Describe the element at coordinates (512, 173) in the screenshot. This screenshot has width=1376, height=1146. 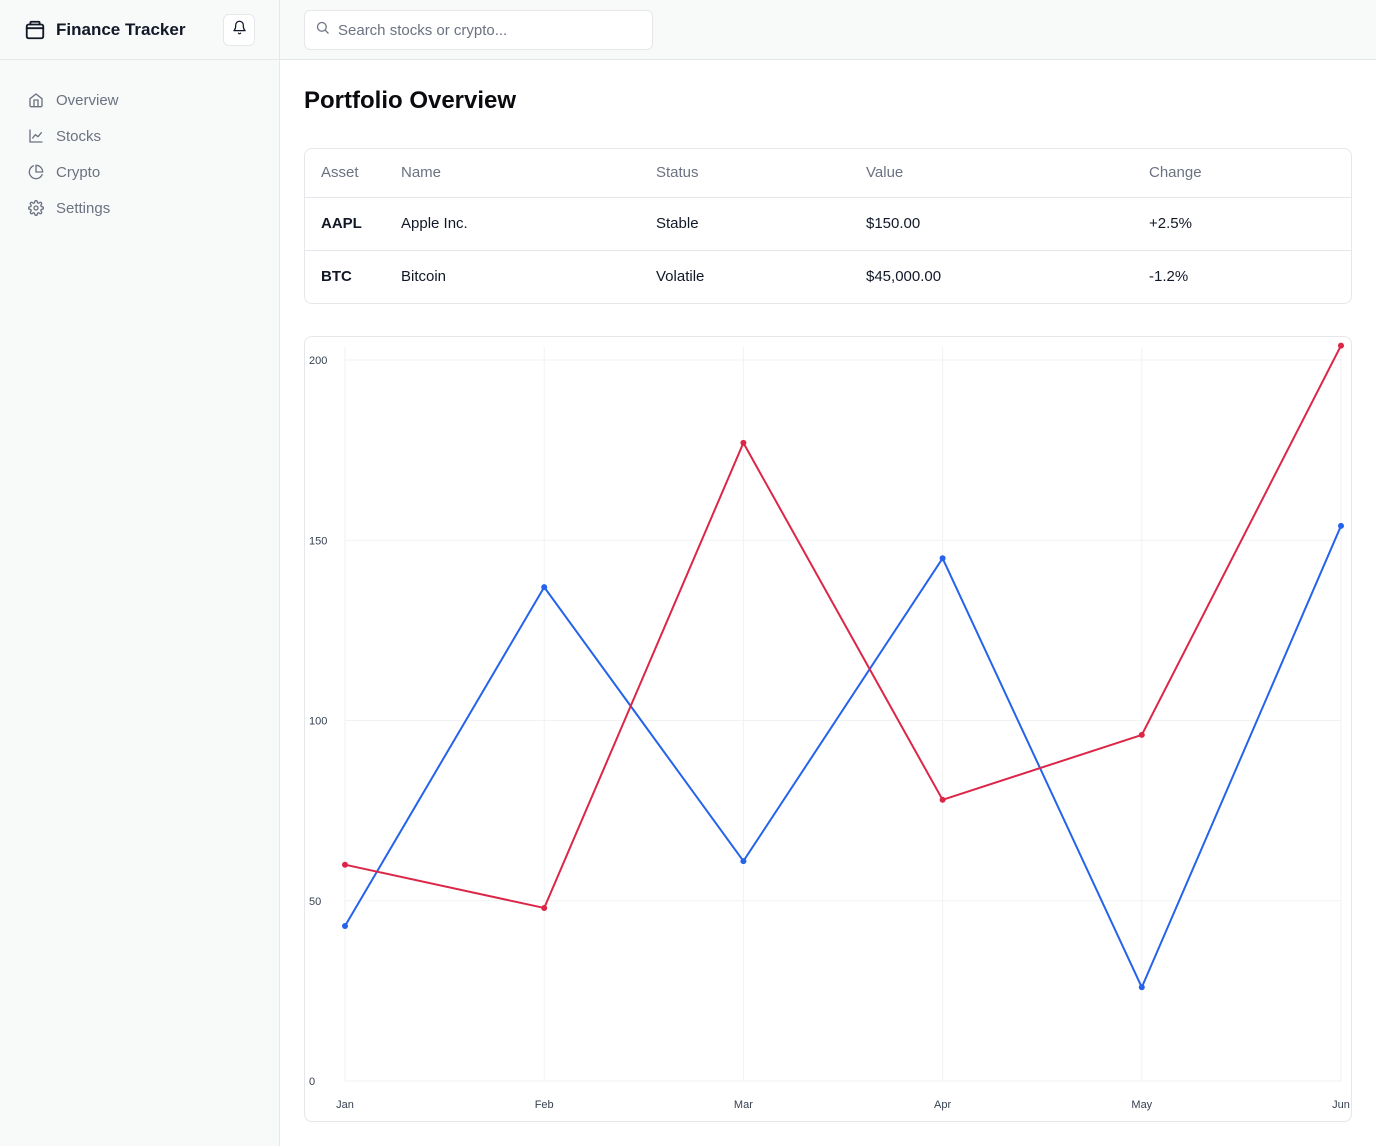
I see `column-header-name: Name` at that location.